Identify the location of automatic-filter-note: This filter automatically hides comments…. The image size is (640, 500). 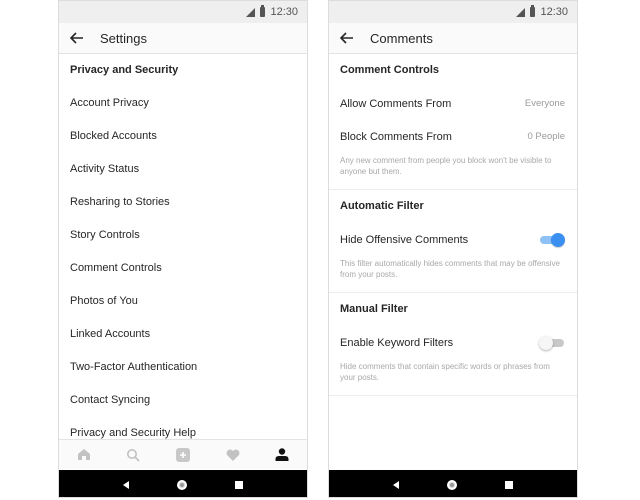
(450, 269).